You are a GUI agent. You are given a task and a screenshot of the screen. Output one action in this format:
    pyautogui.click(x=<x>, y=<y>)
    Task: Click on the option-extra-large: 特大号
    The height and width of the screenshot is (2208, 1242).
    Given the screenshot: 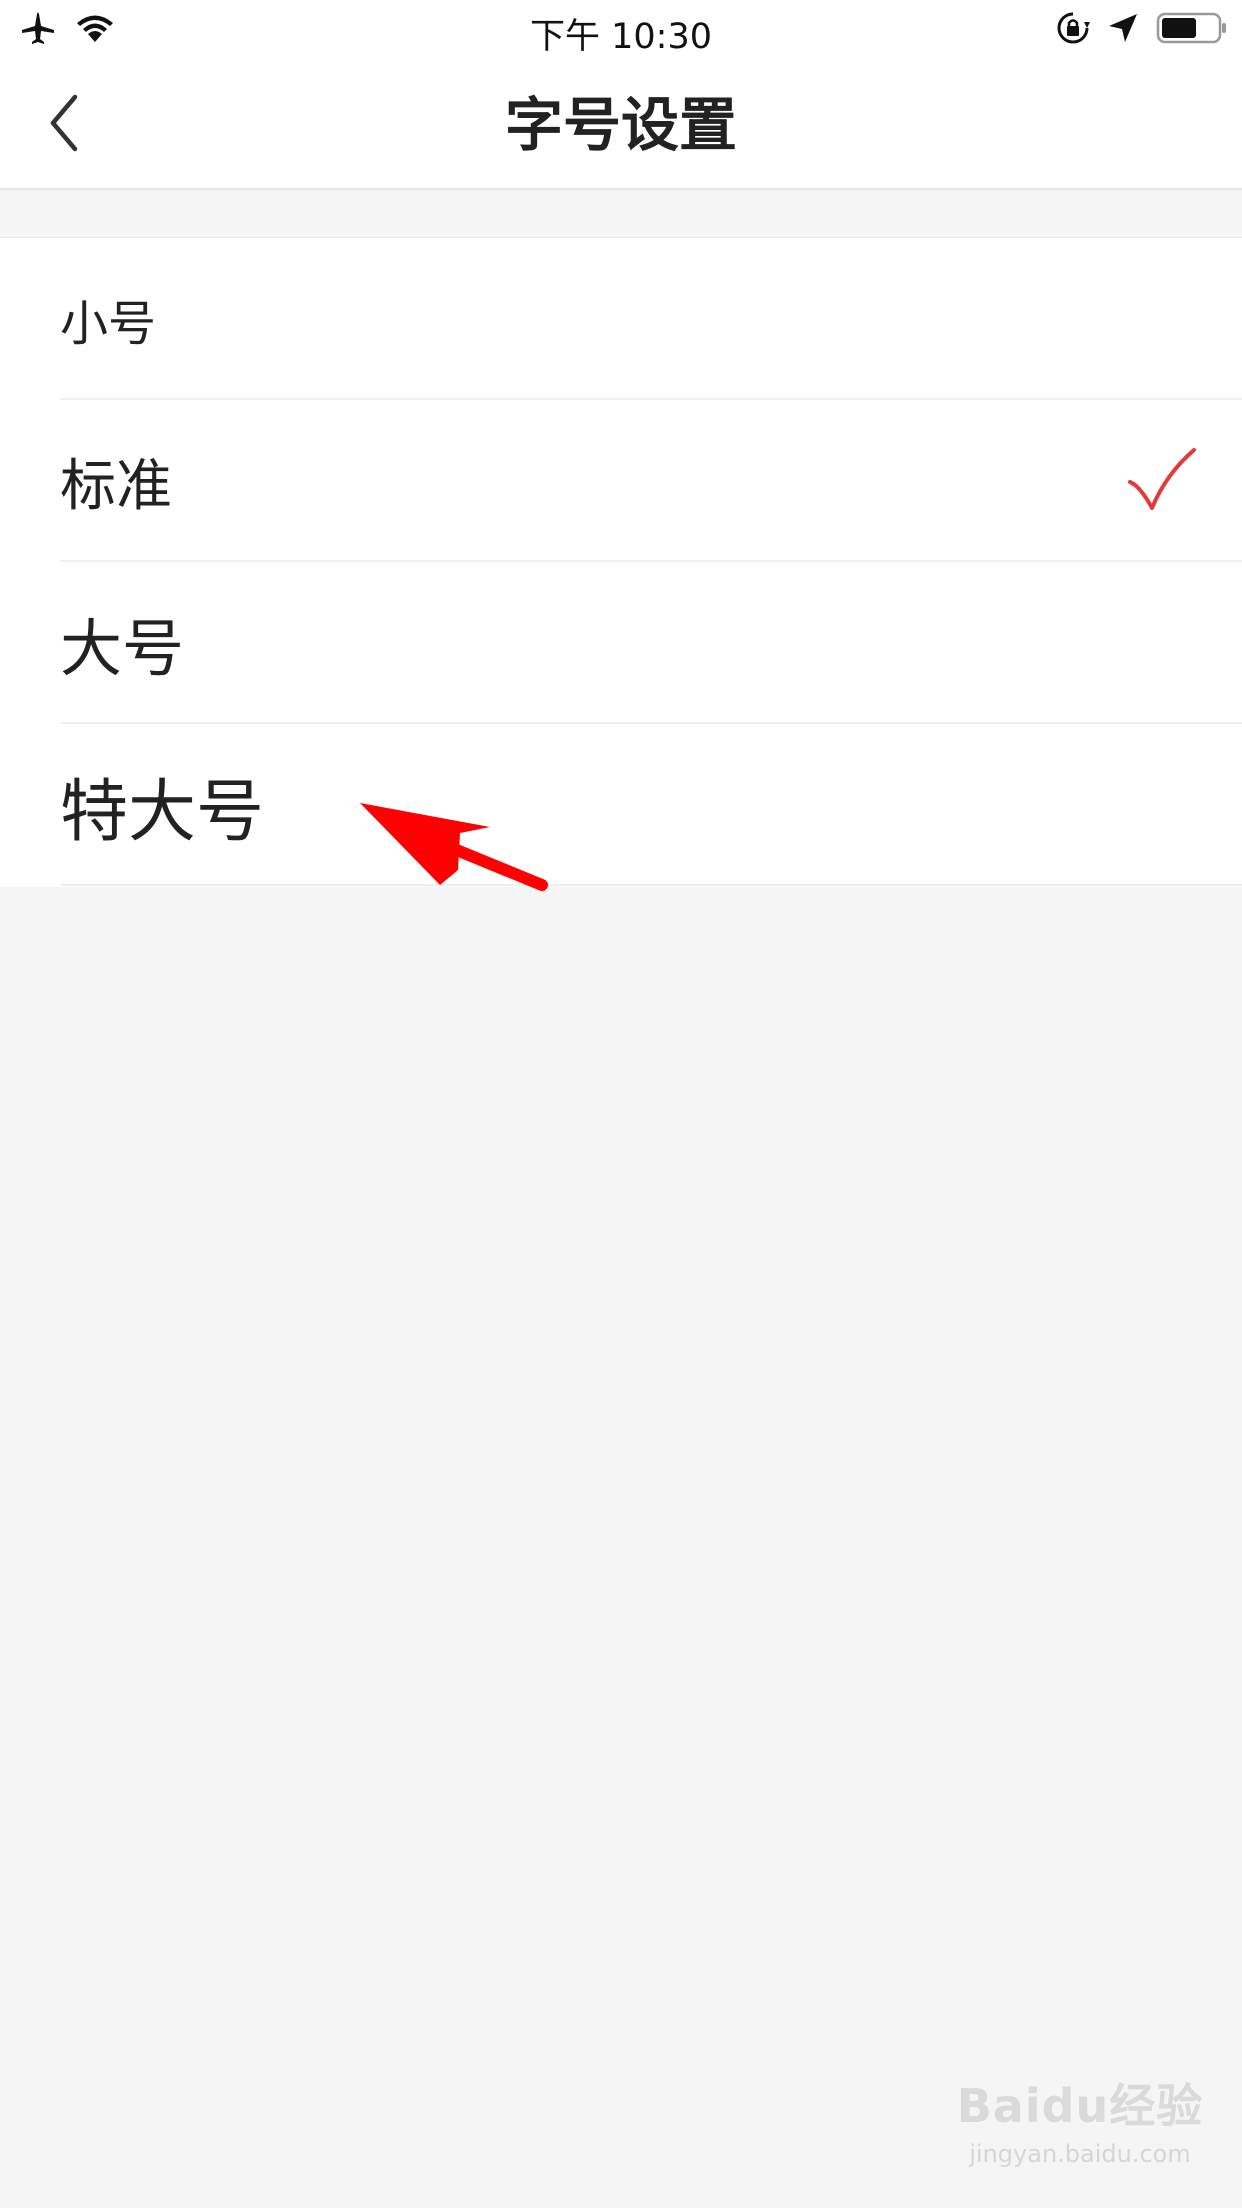 What is the action you would take?
    pyautogui.click(x=621, y=805)
    